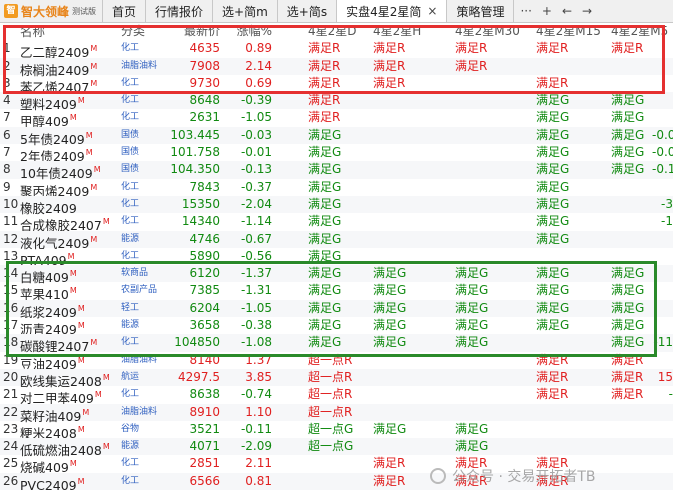 The image size is (673, 502). I want to click on tab-tools: ··· + ← →, so click(553, 11).